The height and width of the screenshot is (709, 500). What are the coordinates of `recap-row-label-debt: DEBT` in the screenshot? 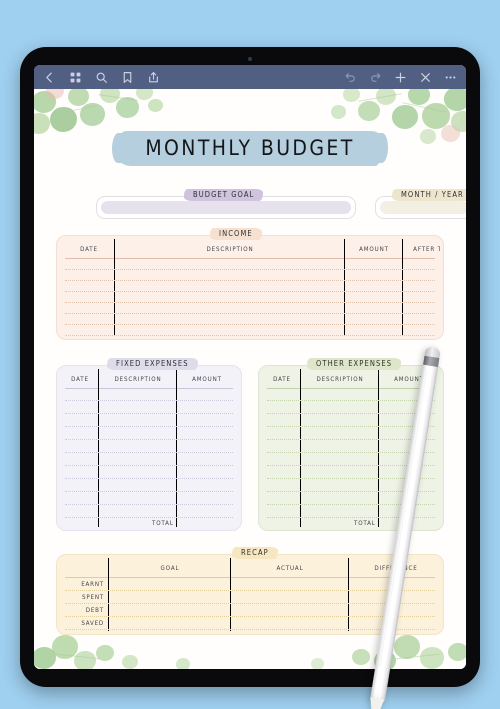 It's located at (94, 610).